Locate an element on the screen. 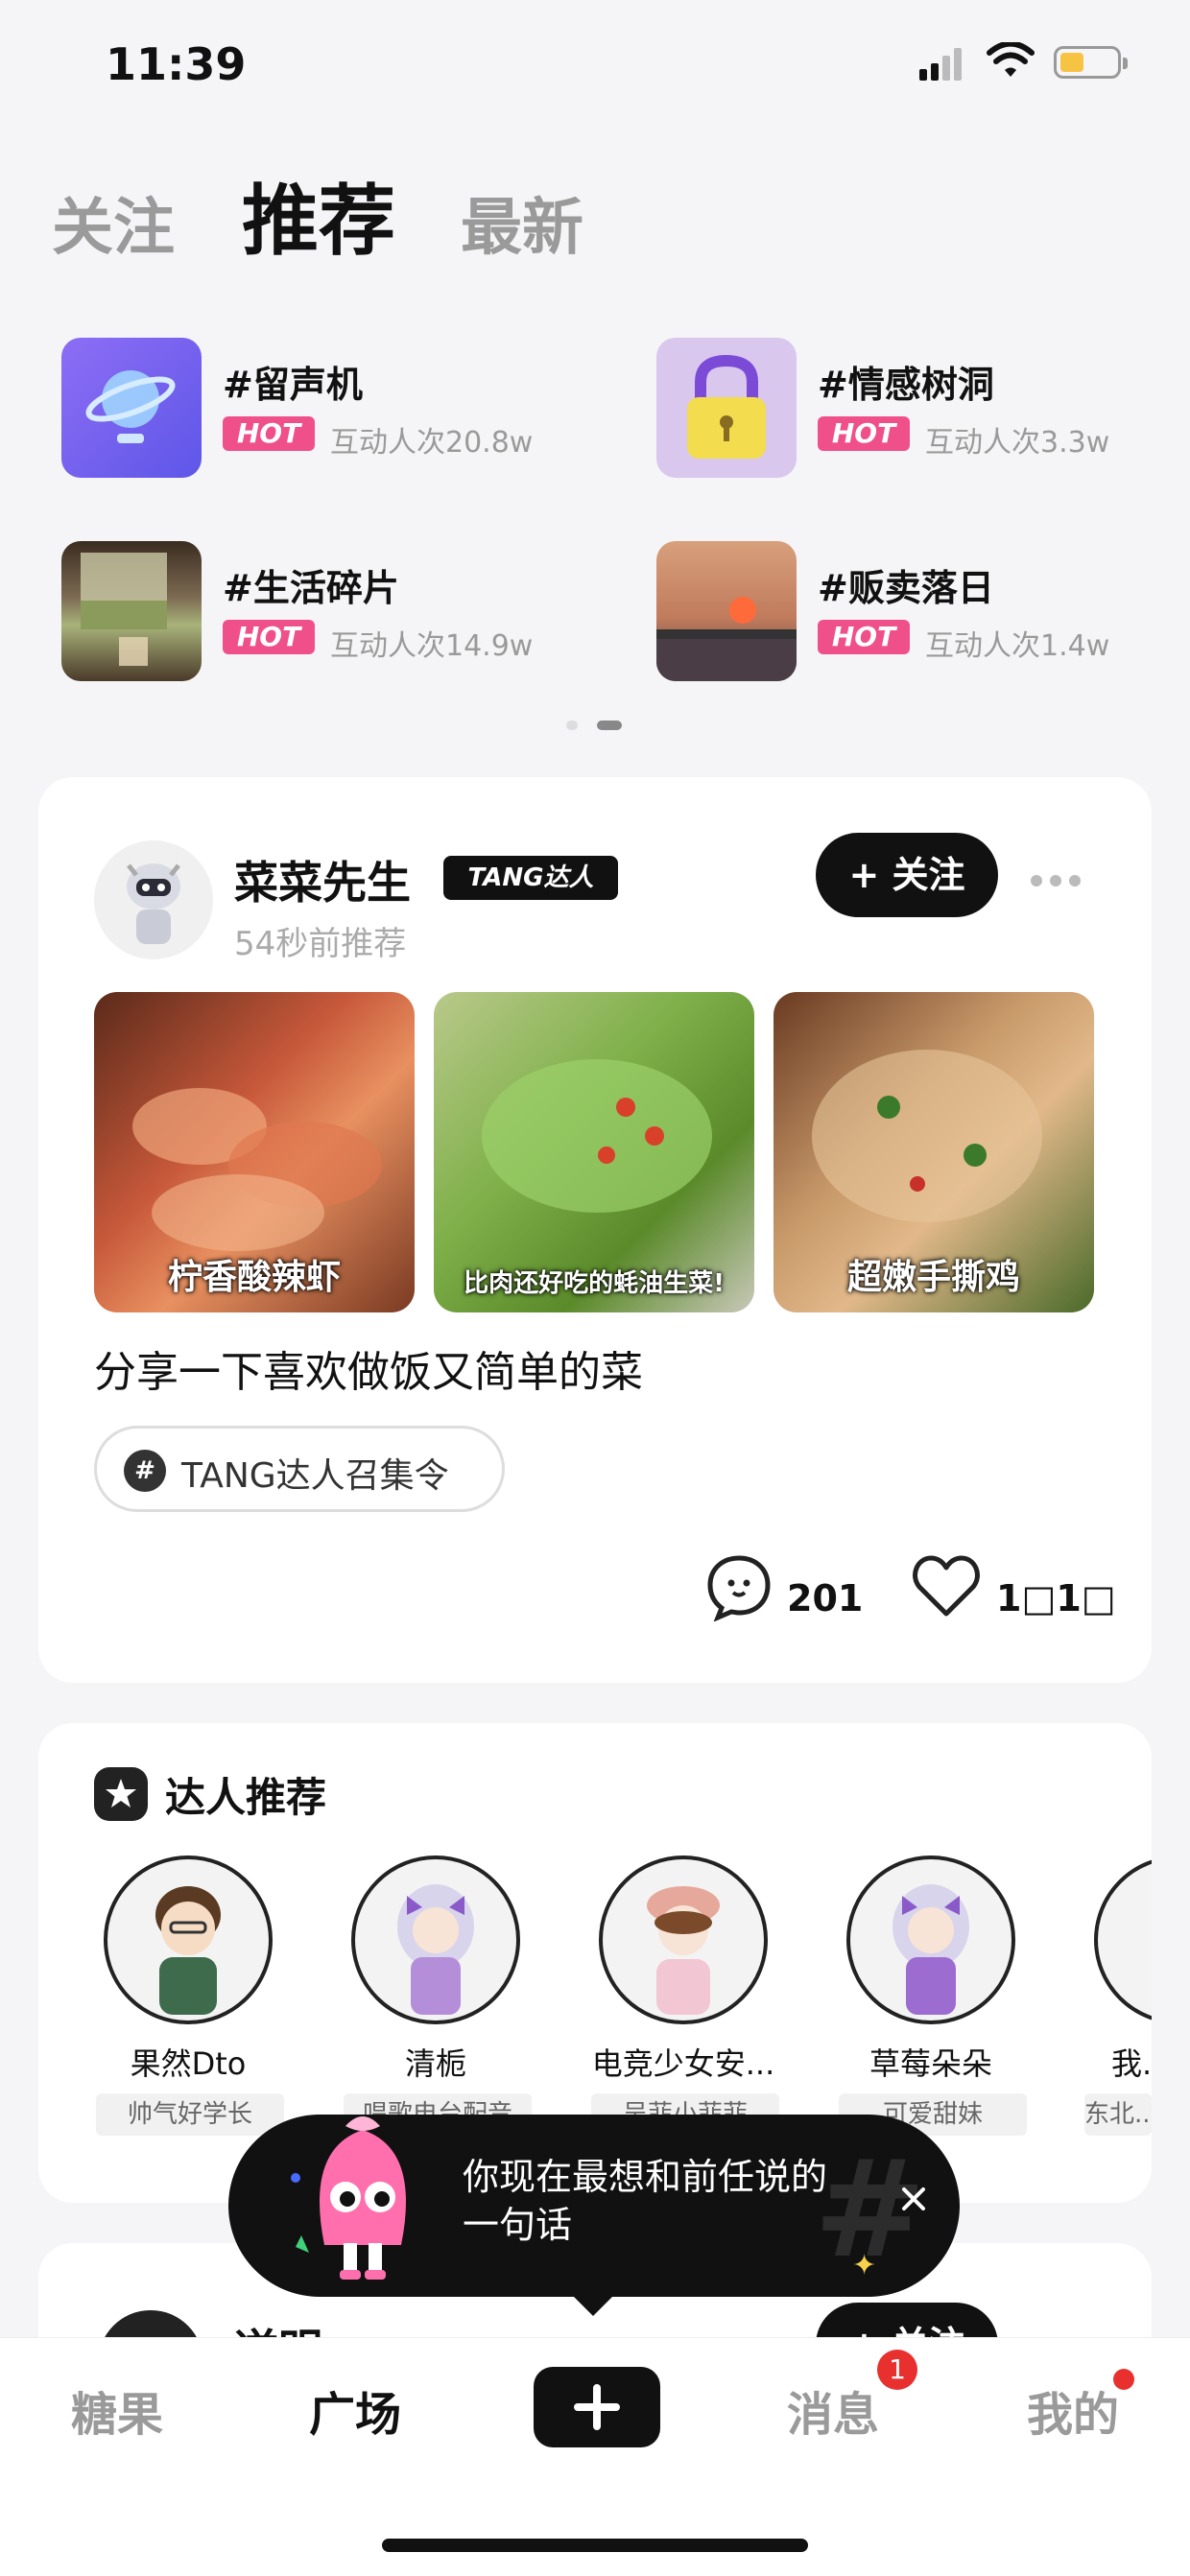 The image size is (1190, 2576). tang-talent-badge: TANG达人 is located at coordinates (531, 878).